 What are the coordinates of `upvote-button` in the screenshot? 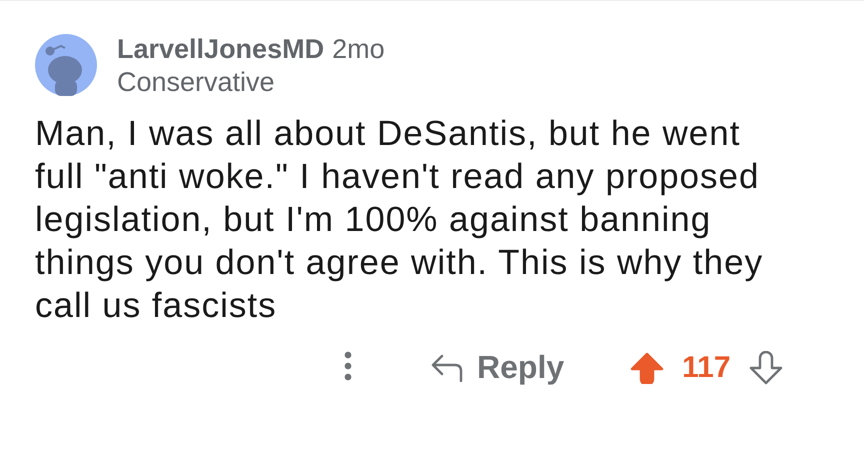 It's located at (647, 368).